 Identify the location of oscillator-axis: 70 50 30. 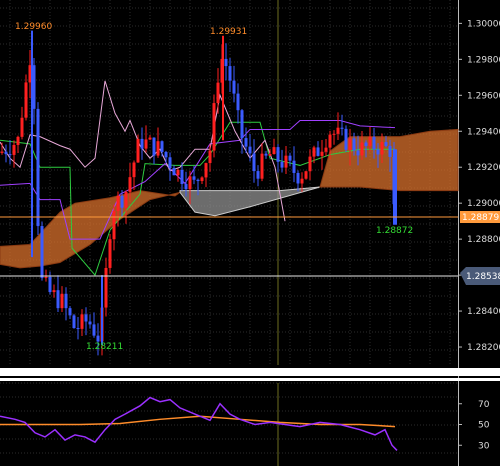
(474, 425).